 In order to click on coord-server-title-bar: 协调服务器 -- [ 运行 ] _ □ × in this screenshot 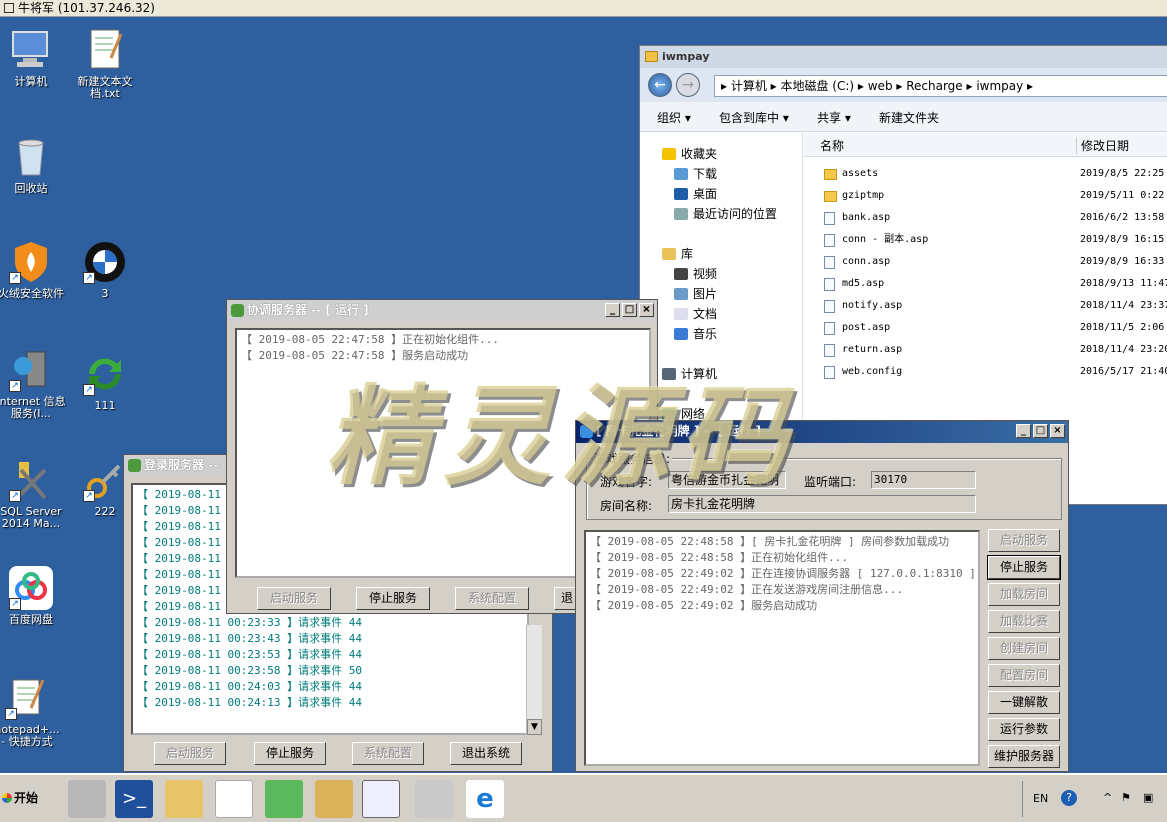, I will do `click(442, 311)`.